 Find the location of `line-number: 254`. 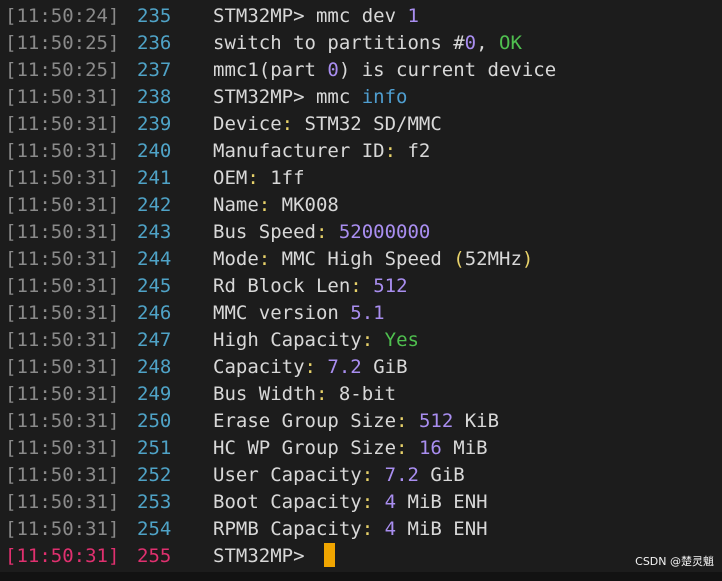

line-number: 254 is located at coordinates (154, 529).